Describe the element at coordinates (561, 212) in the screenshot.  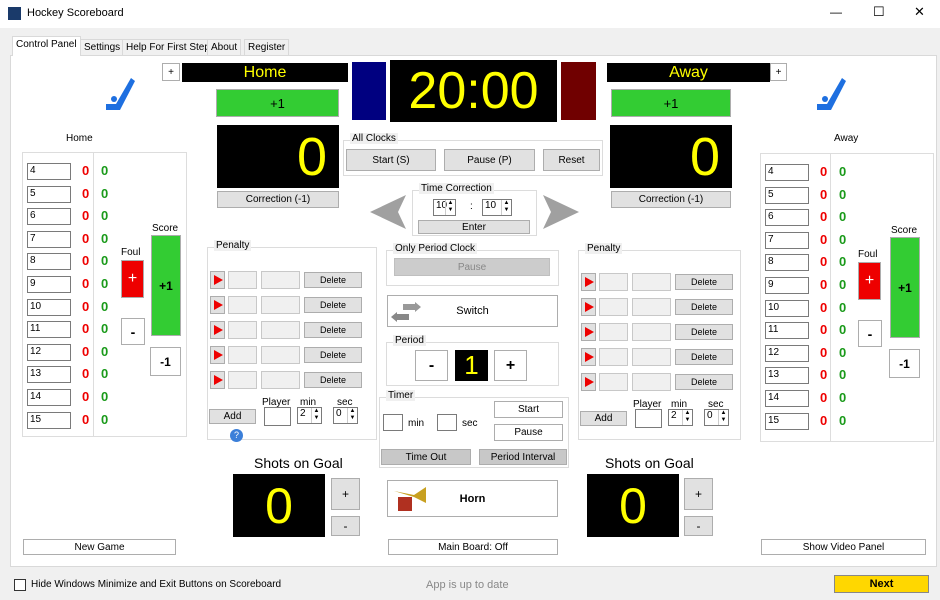
I see `arrow-right-icon` at that location.